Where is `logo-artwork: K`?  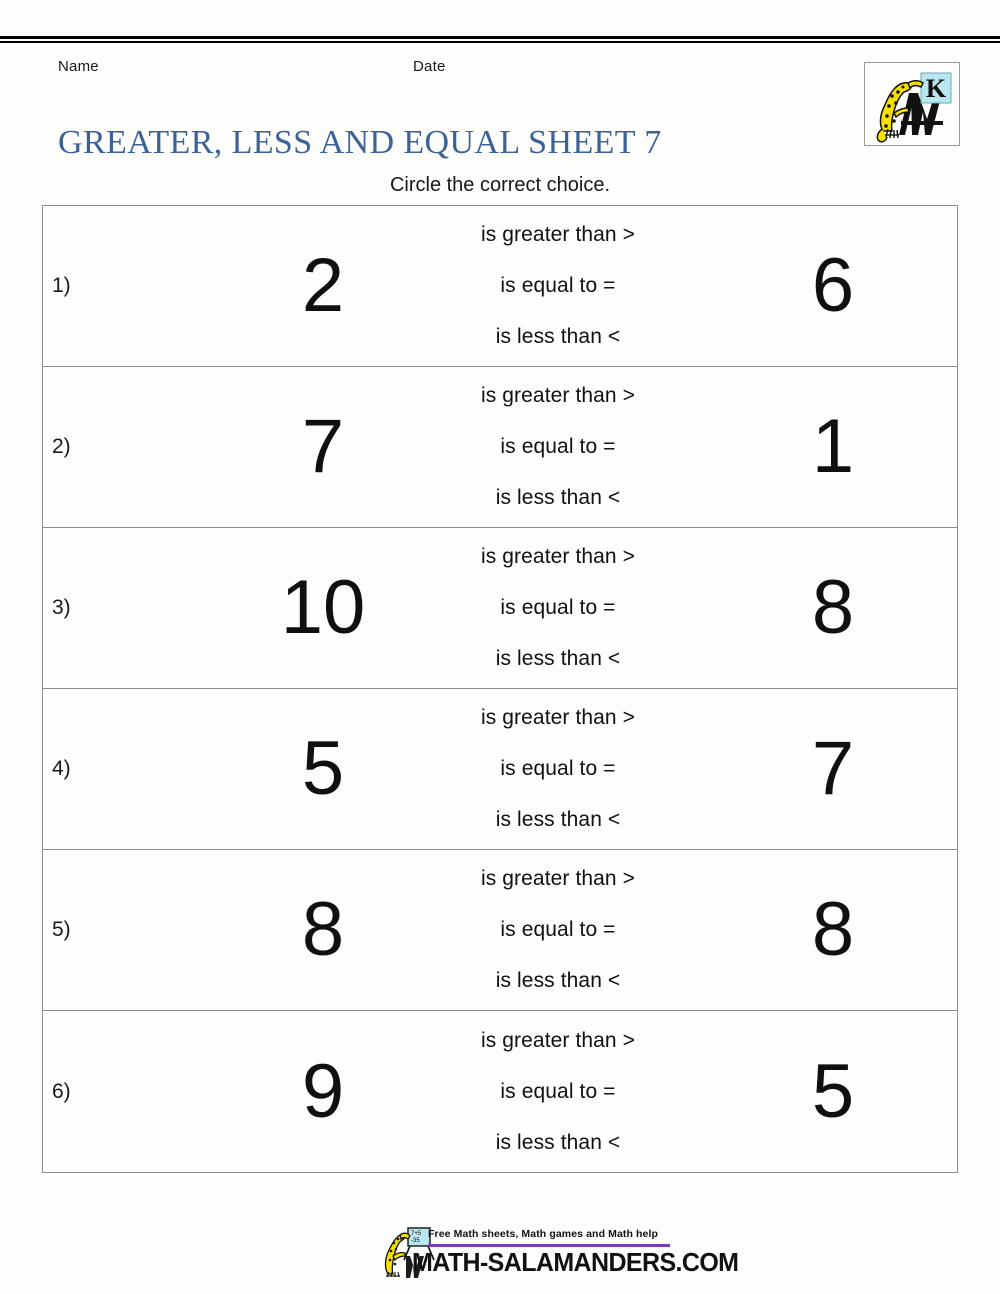
logo-artwork: K is located at coordinates (912, 104).